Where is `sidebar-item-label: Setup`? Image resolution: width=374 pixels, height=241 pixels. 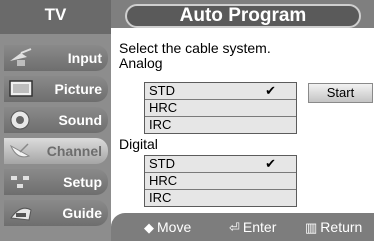
sidebar-item-label: Setup is located at coordinates (82, 182).